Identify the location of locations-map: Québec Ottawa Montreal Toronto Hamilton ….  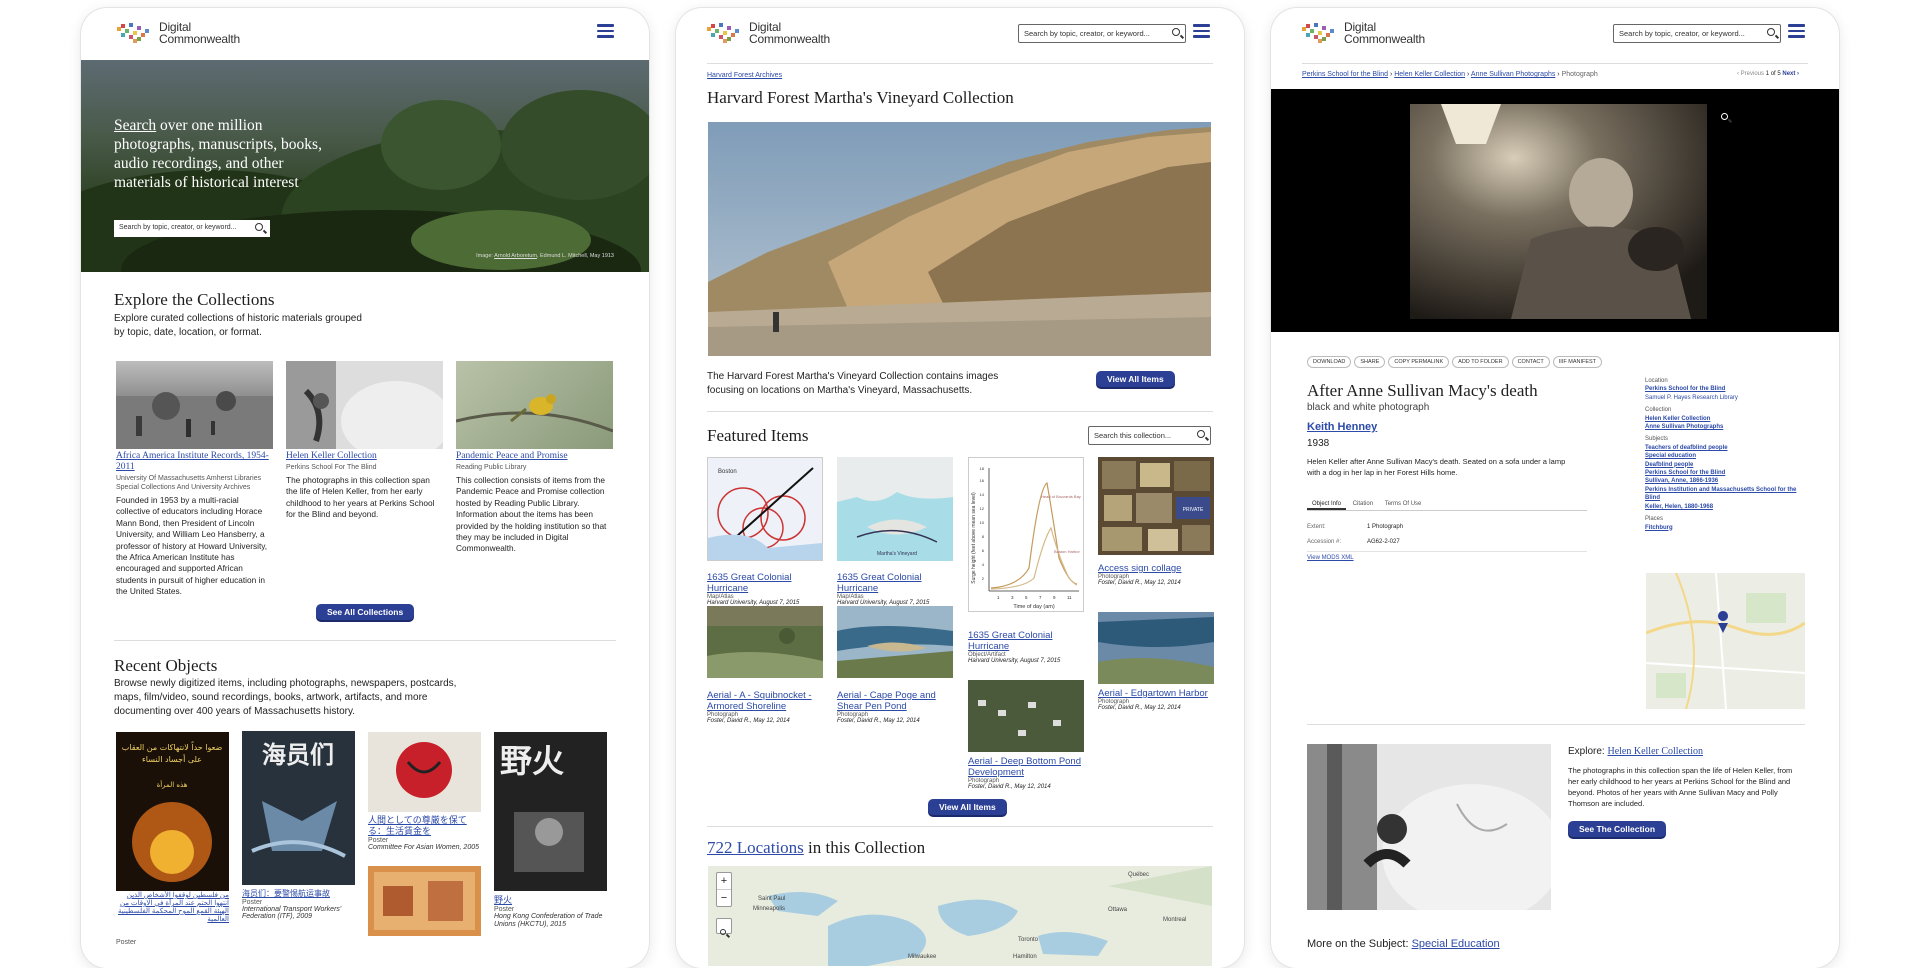
(960, 916).